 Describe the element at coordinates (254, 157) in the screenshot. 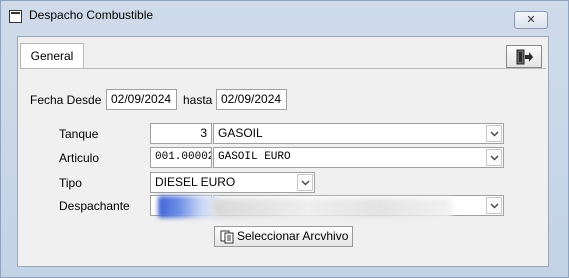

I see `articulo-select-value: GASOIL EURO` at that location.